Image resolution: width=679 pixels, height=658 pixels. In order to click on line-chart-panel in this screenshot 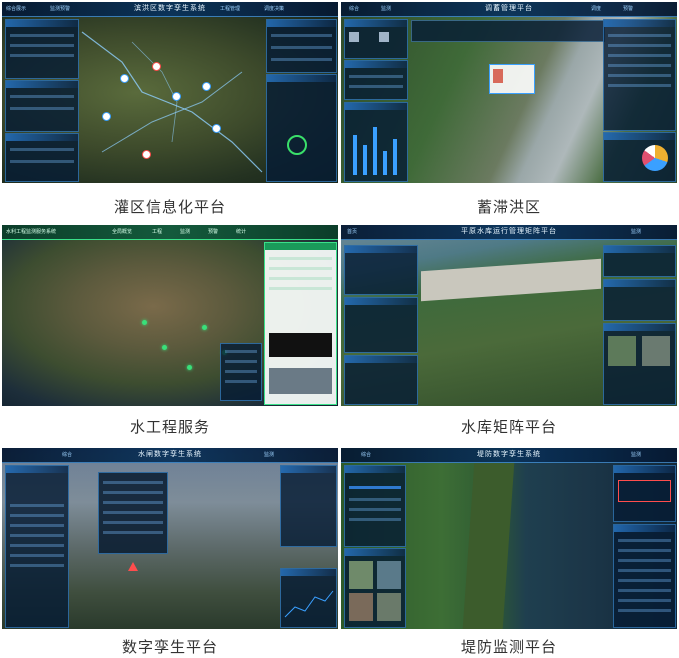, I will do `click(308, 598)`.